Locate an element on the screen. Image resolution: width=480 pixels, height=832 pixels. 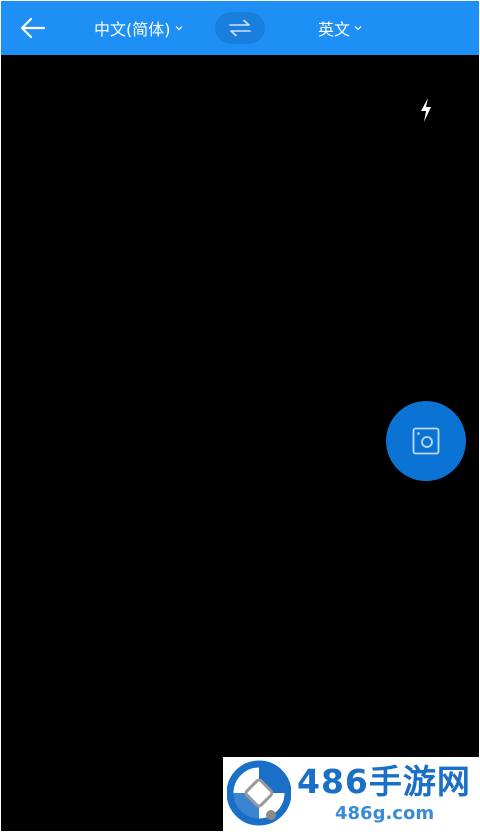
flash-icon is located at coordinates (426, 110).